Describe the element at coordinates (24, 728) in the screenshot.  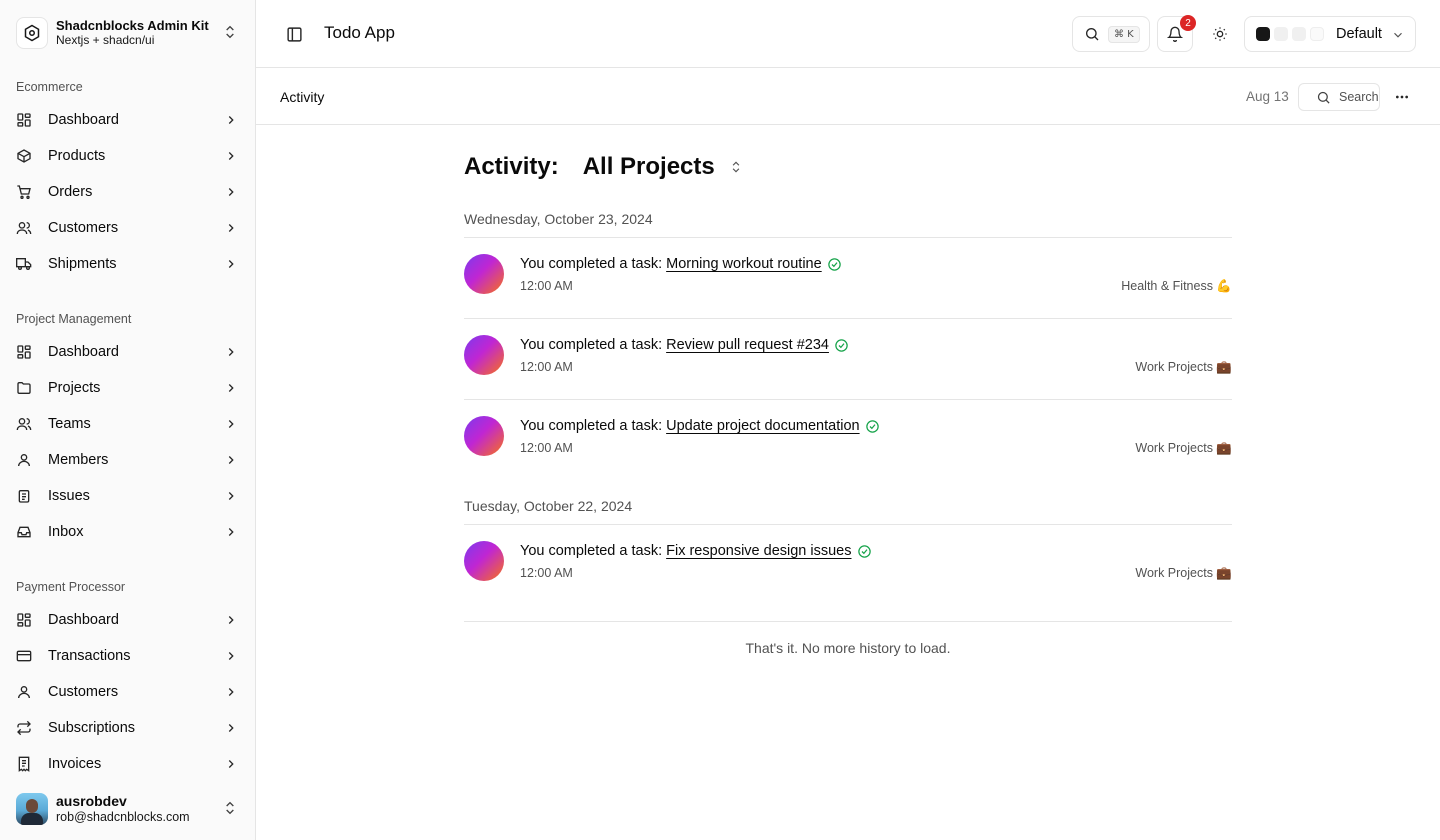
I see `repeat-icon` at that location.